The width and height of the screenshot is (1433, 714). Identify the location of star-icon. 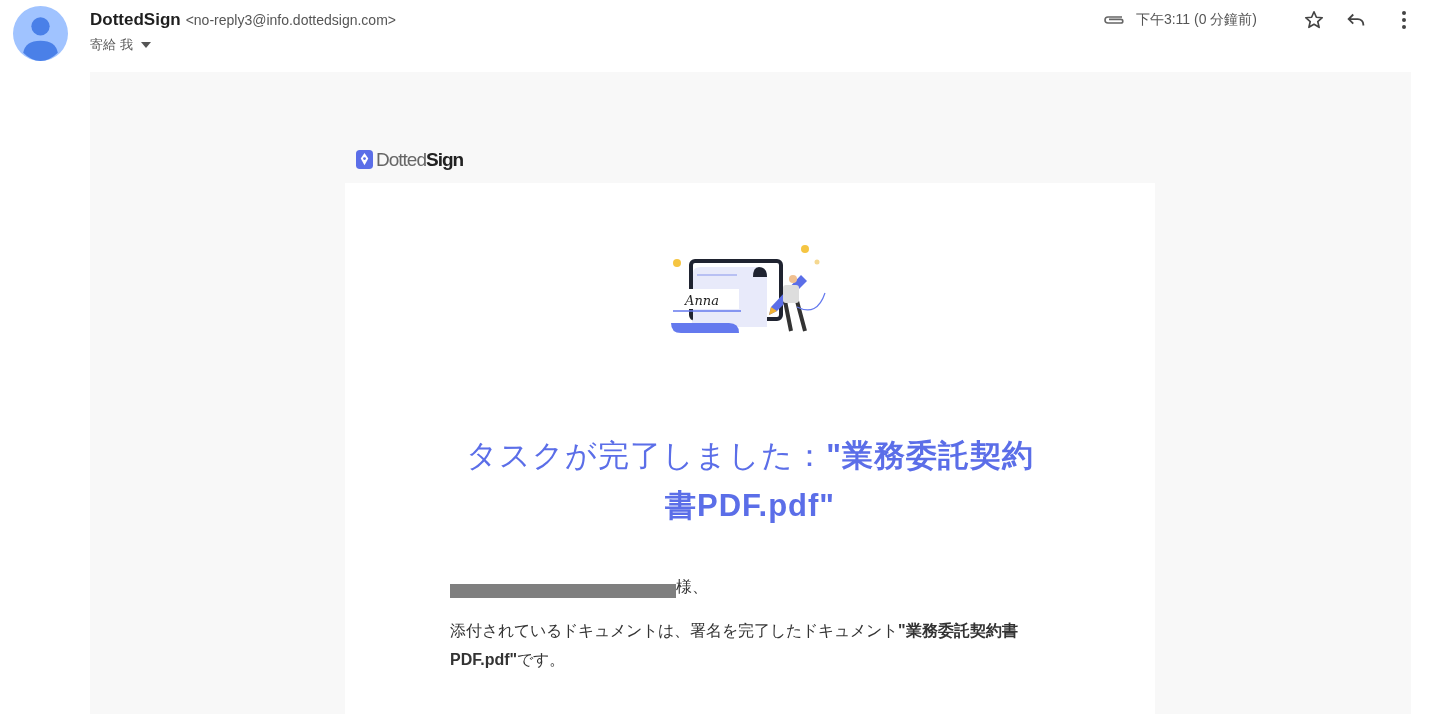
(1314, 20).